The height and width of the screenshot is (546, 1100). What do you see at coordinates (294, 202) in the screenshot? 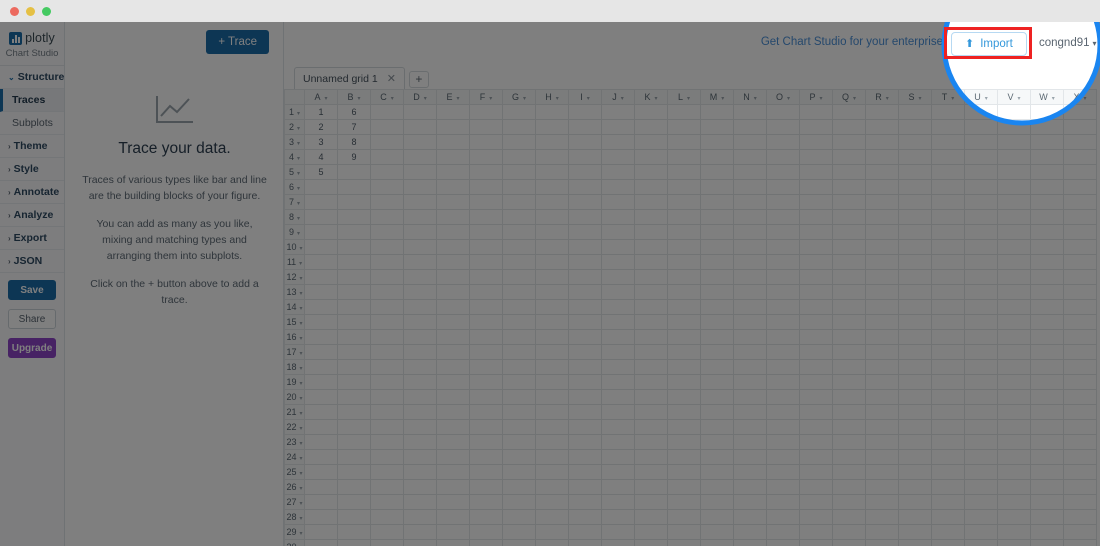
I see `row-header-7: 7 ▾` at bounding box center [294, 202].